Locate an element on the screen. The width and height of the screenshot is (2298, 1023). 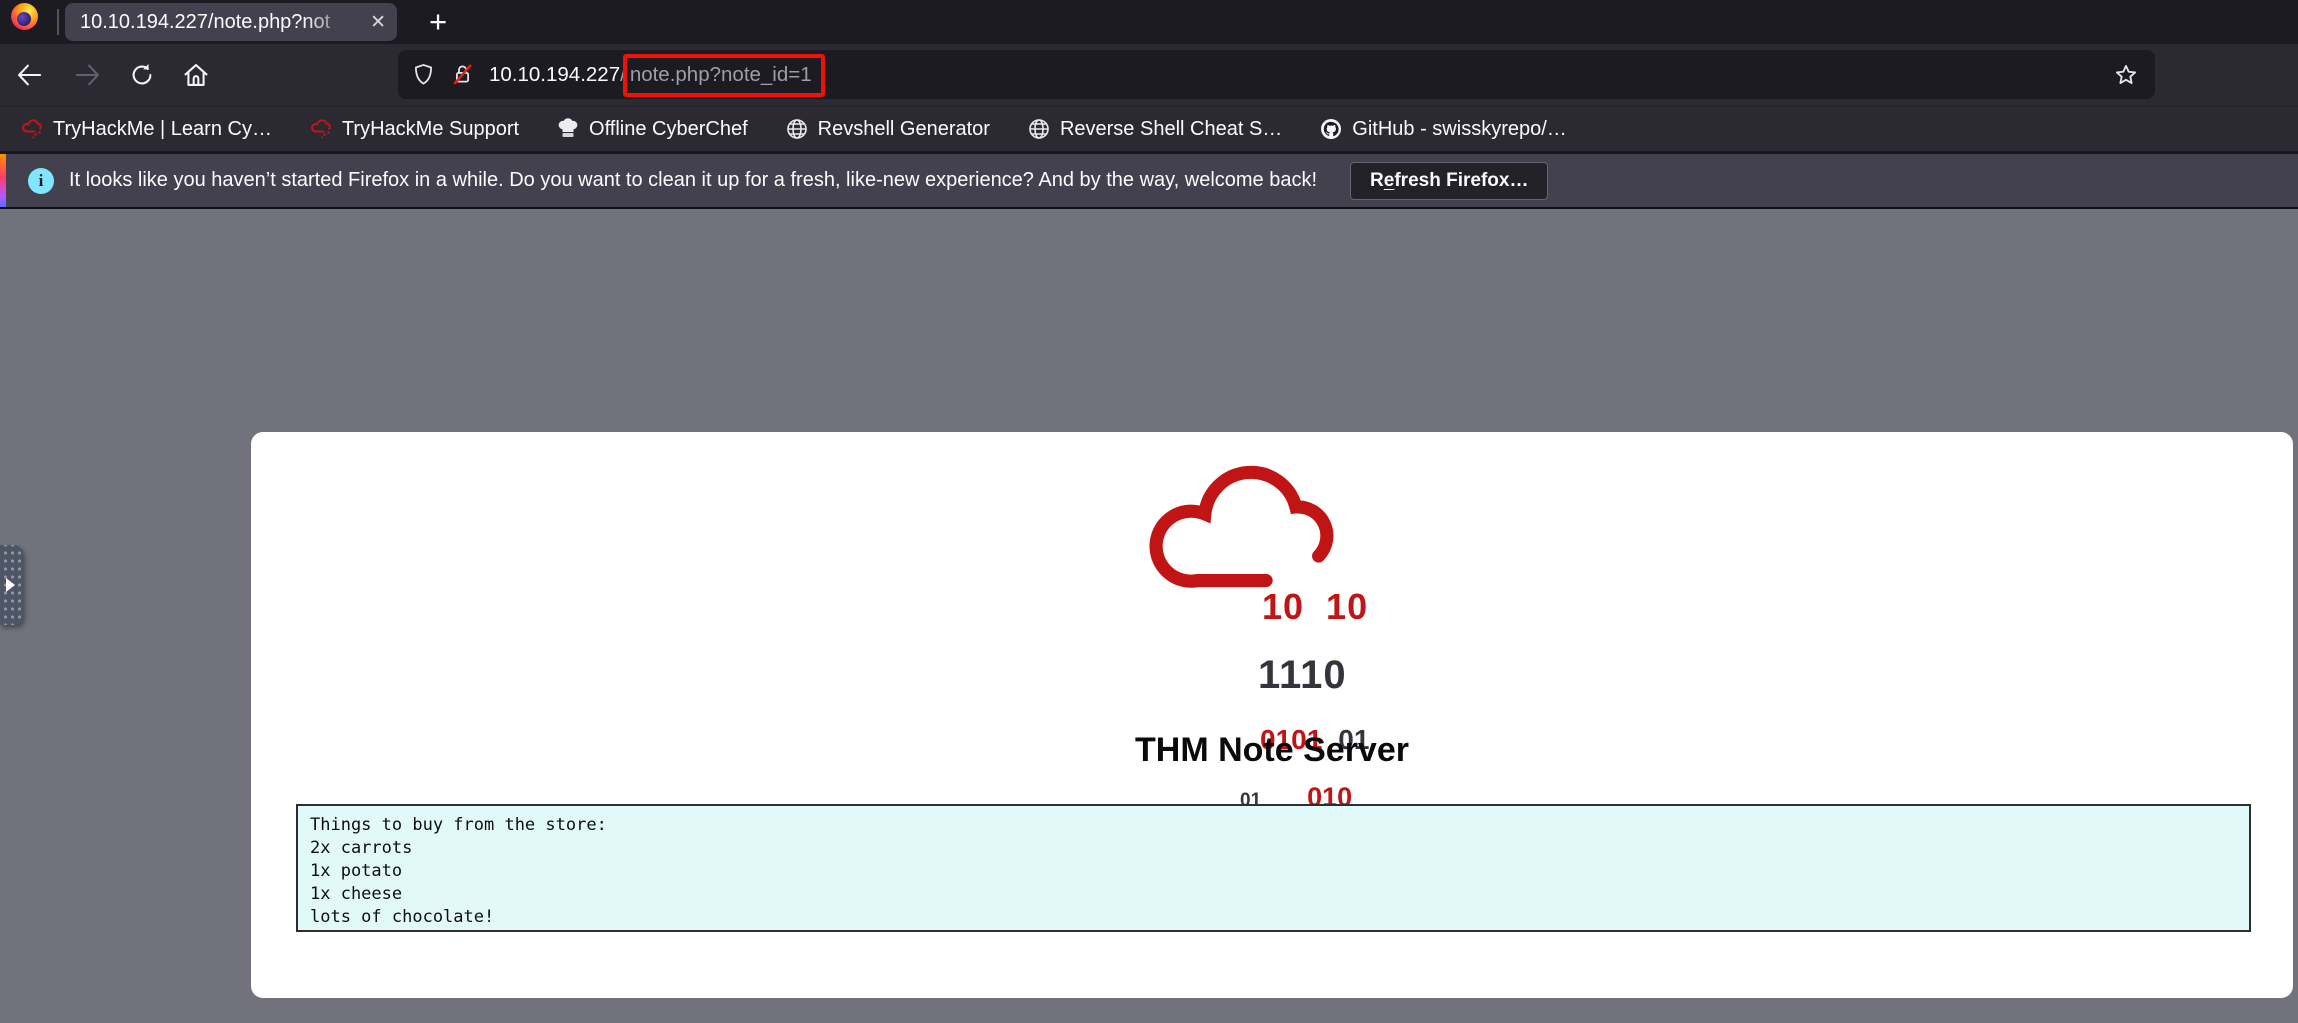
bookmark-star-icon is located at coordinates (2126, 75).